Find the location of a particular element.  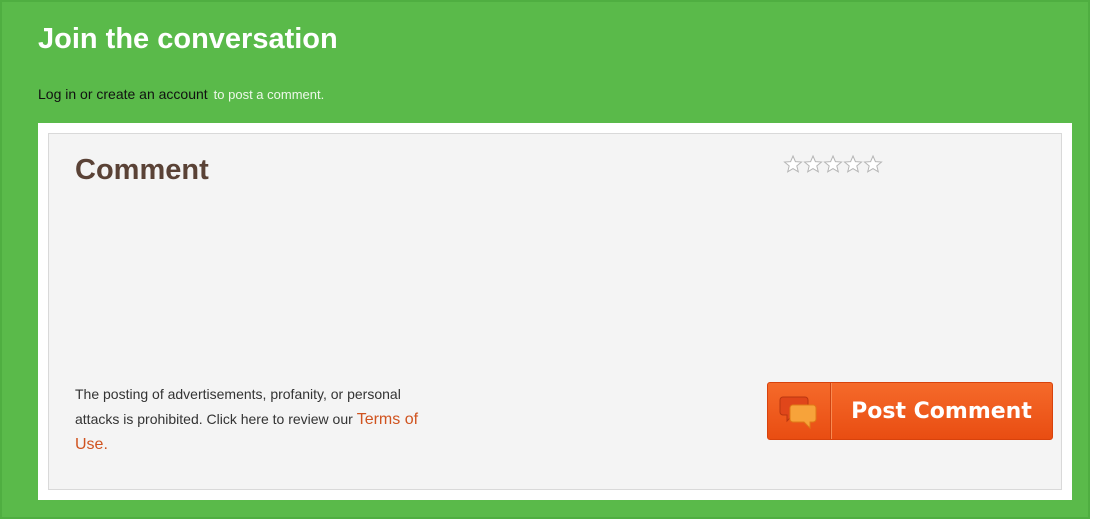

star-rating is located at coordinates (833, 164).